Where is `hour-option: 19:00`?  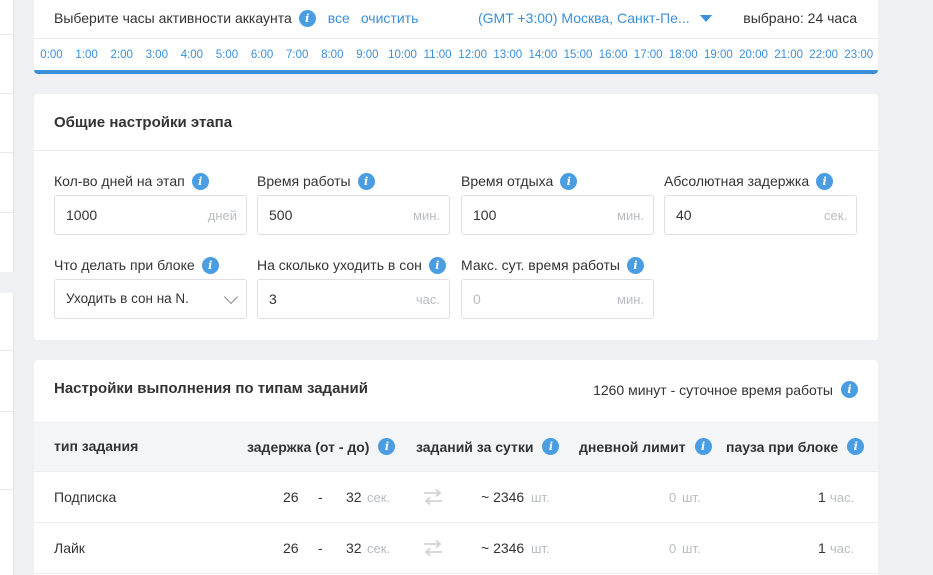
hour-option: 19:00 is located at coordinates (718, 55).